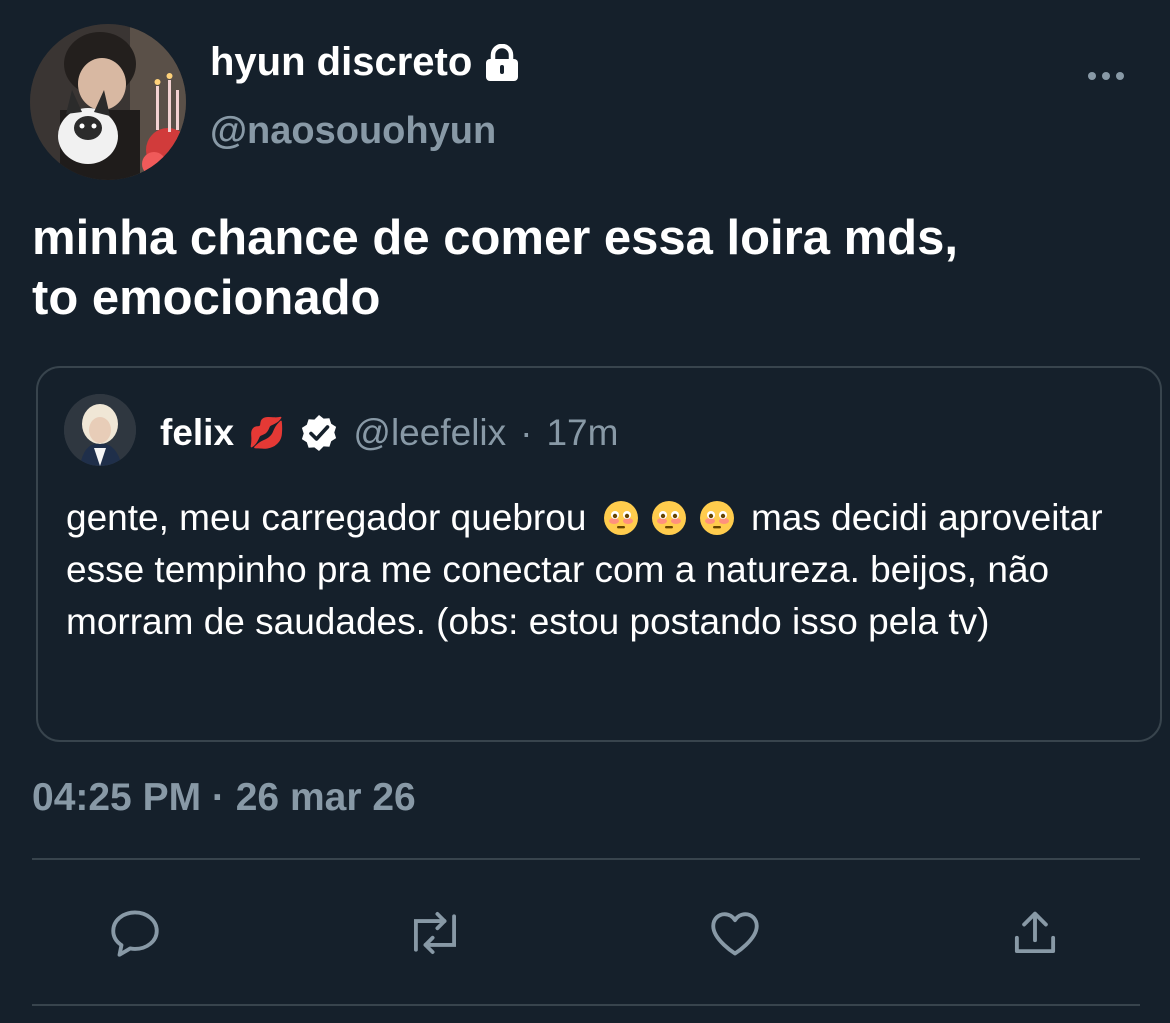 The height and width of the screenshot is (1023, 1170). I want to click on retweet-button, so click(435, 933).